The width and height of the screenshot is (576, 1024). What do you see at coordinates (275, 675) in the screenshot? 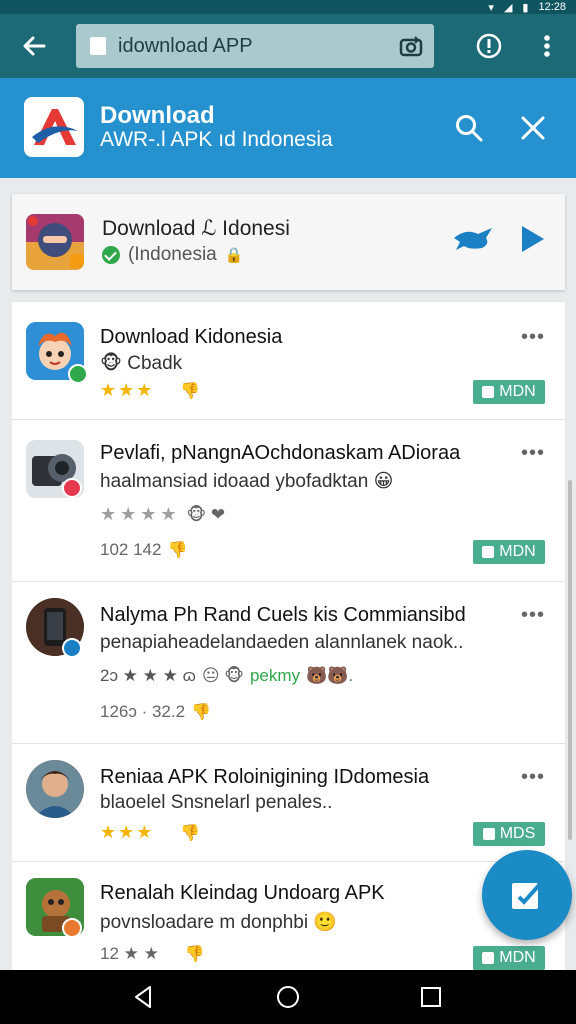
I see `item-tag: pekmy` at bounding box center [275, 675].